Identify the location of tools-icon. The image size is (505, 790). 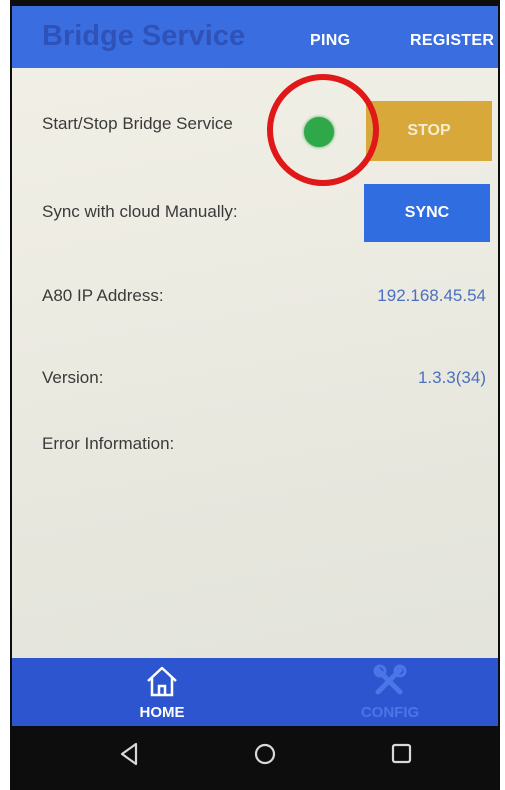
(390, 679).